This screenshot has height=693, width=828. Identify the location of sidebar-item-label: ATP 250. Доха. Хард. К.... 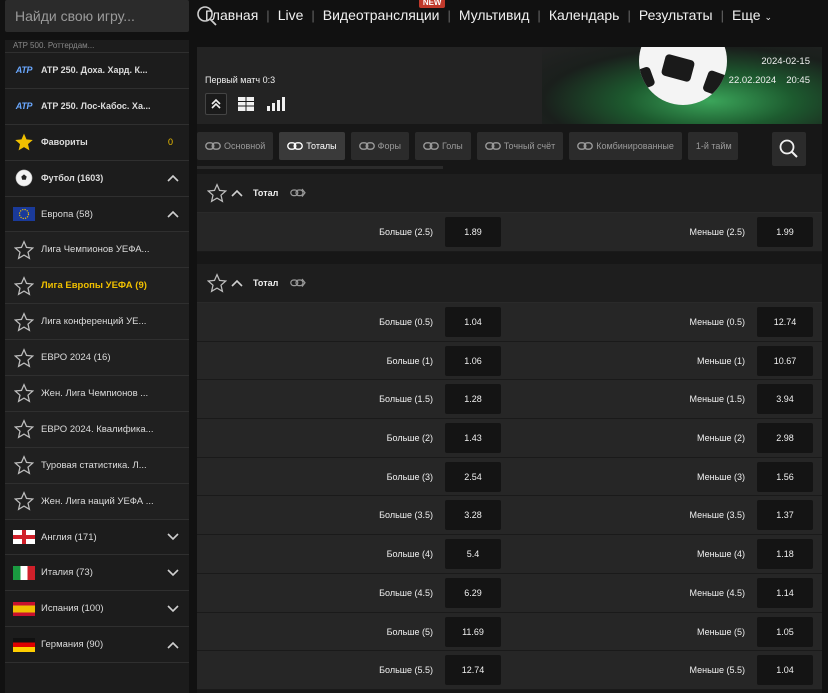
(94, 70).